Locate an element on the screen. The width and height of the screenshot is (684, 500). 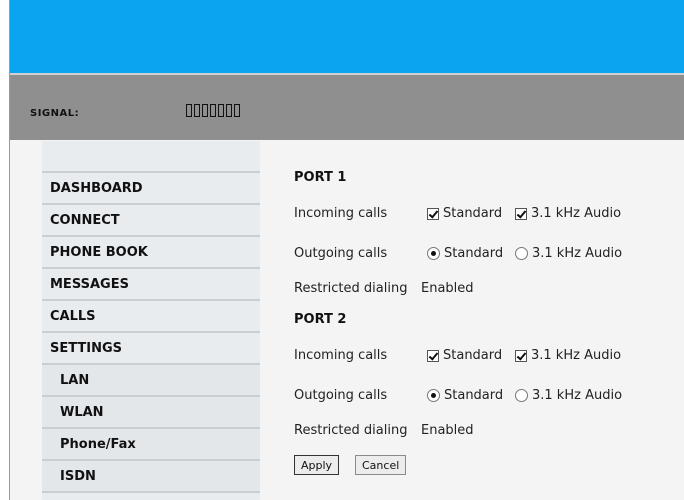
port1-incoming-standard-checkbox is located at coordinates (433, 213).